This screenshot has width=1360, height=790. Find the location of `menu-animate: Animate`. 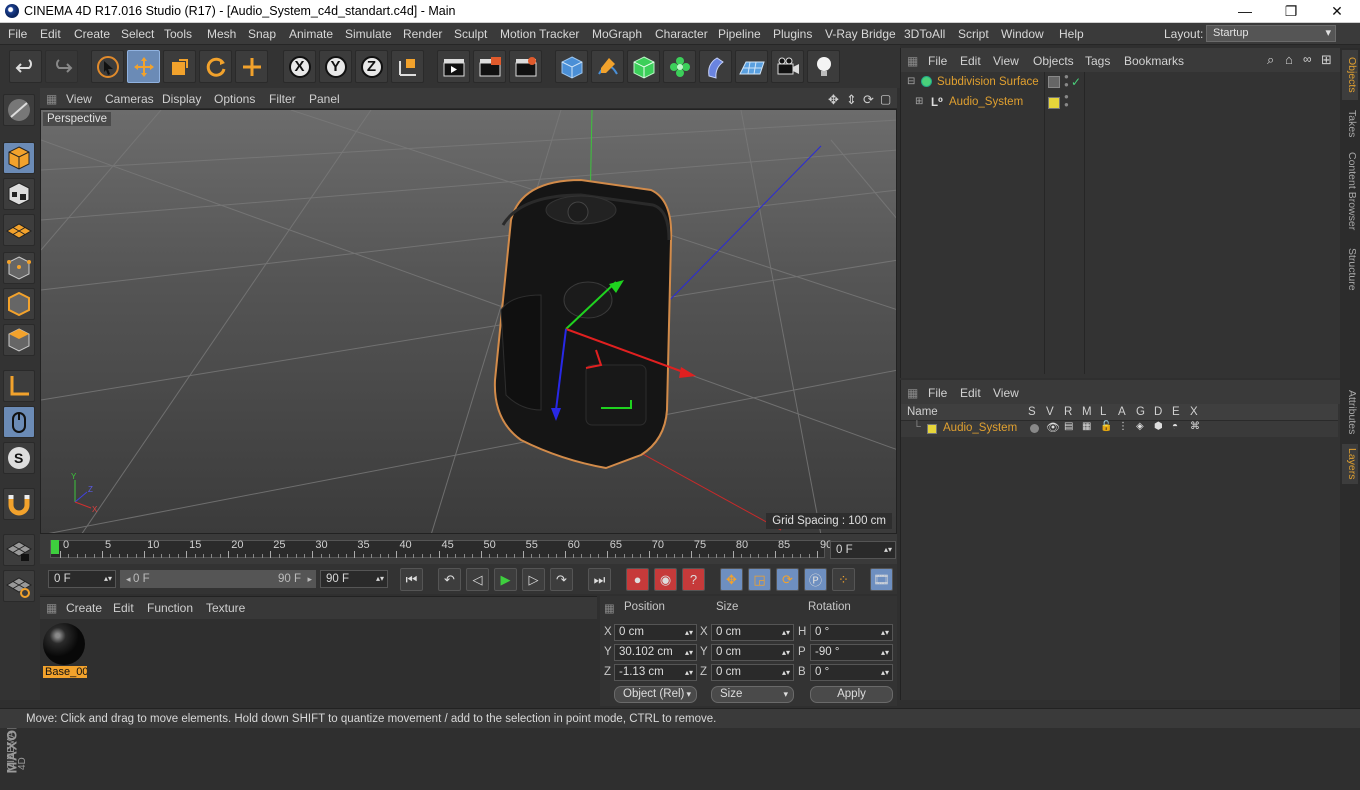

menu-animate: Animate is located at coordinates (311, 34).